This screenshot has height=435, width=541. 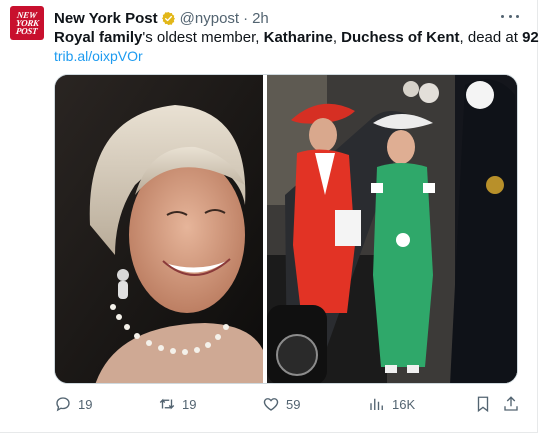 What do you see at coordinates (177, 404) in the screenshot?
I see `retweet-button: 19` at bounding box center [177, 404].